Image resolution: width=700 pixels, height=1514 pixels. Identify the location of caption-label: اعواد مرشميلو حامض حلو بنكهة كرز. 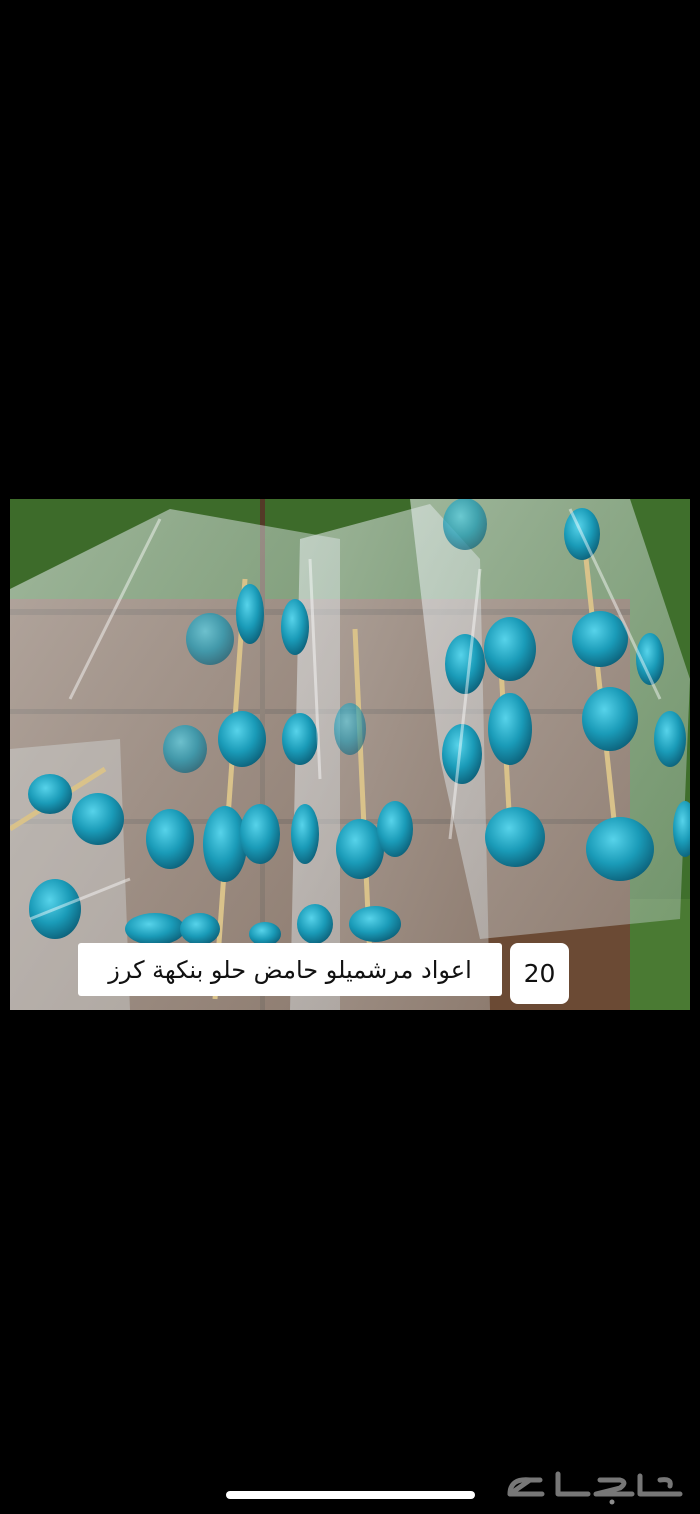
(290, 969).